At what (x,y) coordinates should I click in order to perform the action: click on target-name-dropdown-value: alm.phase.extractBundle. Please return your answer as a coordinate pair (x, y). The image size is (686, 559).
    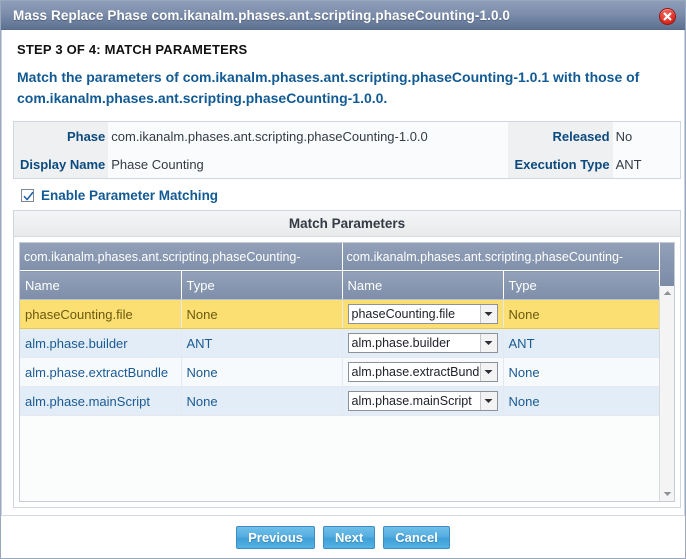
    Looking at the image, I should click on (415, 372).